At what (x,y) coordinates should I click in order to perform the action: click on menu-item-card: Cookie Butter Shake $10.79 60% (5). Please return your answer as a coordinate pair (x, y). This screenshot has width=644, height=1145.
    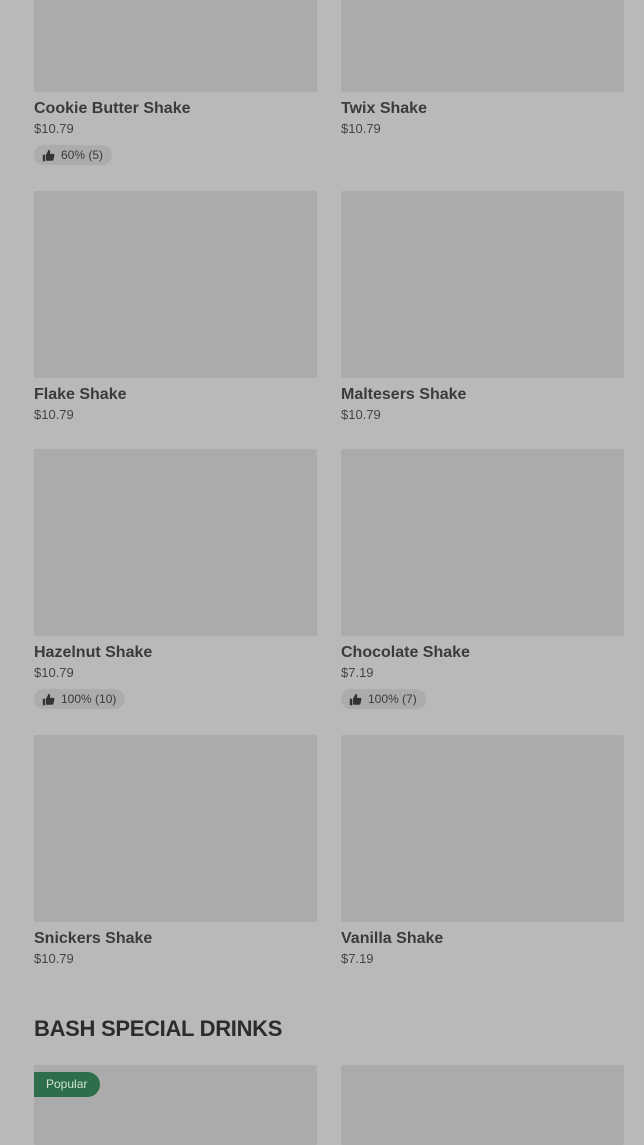
    Looking at the image, I should click on (175, 83).